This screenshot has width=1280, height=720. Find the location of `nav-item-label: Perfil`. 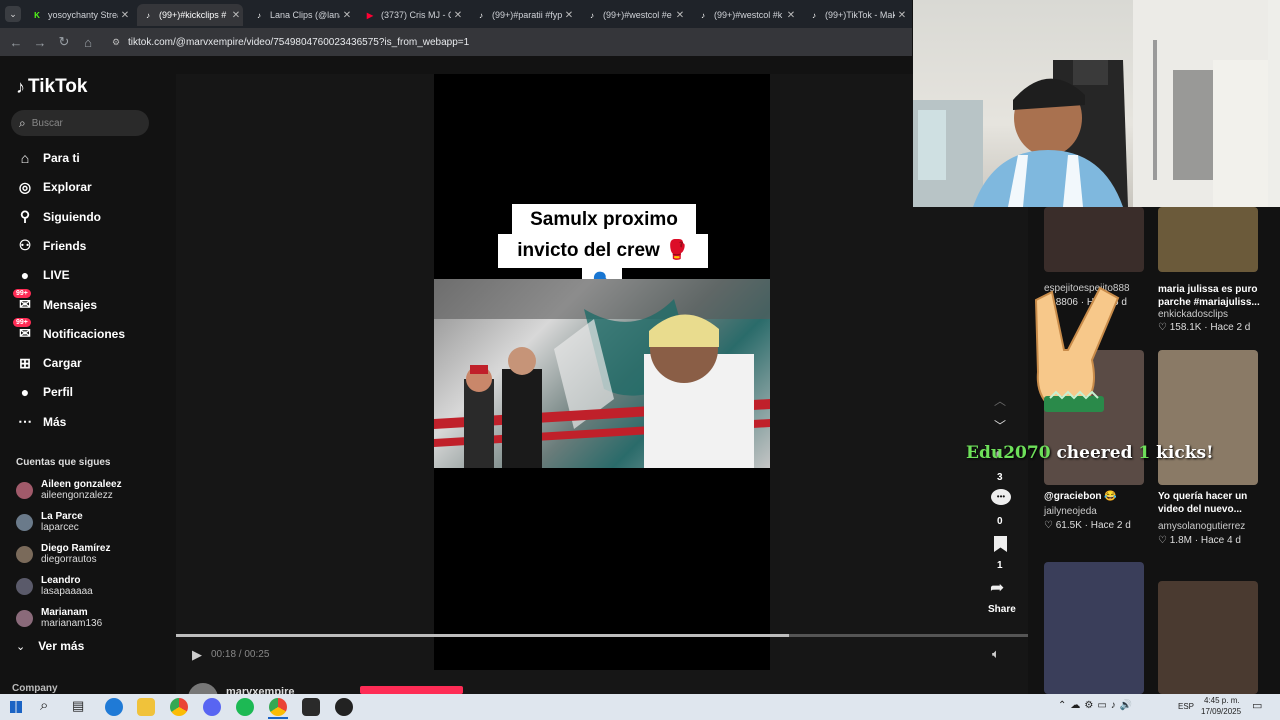

nav-item-label: Perfil is located at coordinates (58, 392).